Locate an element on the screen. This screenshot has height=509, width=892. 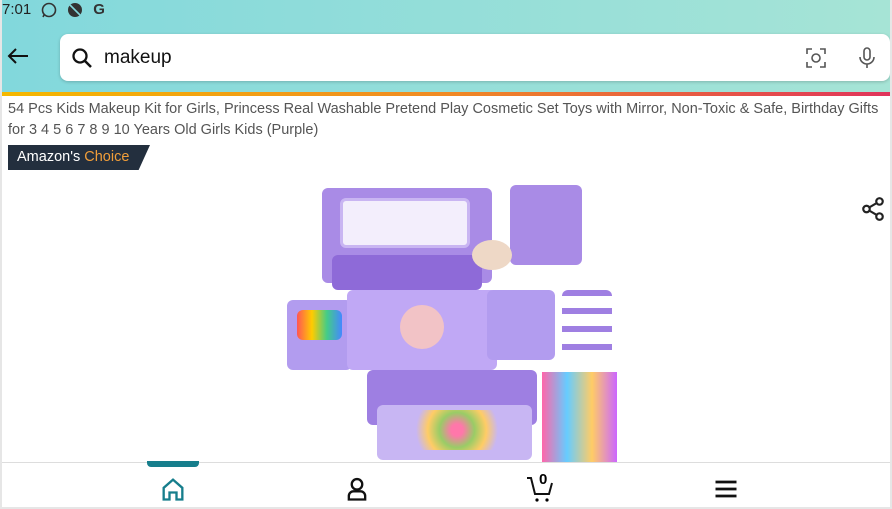
whatsapp-icon is located at coordinates (49, 9).